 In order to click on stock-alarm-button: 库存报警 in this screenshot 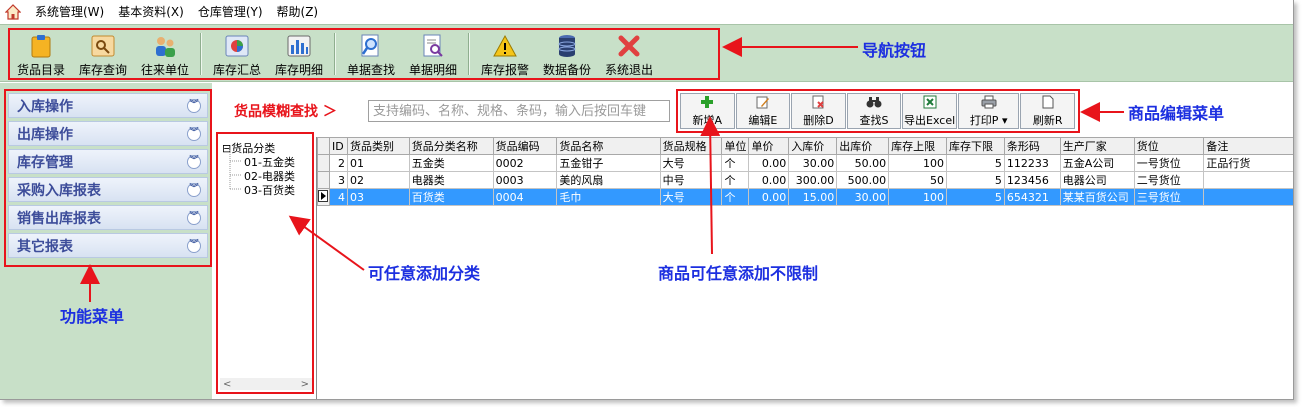, I will do `click(505, 54)`.